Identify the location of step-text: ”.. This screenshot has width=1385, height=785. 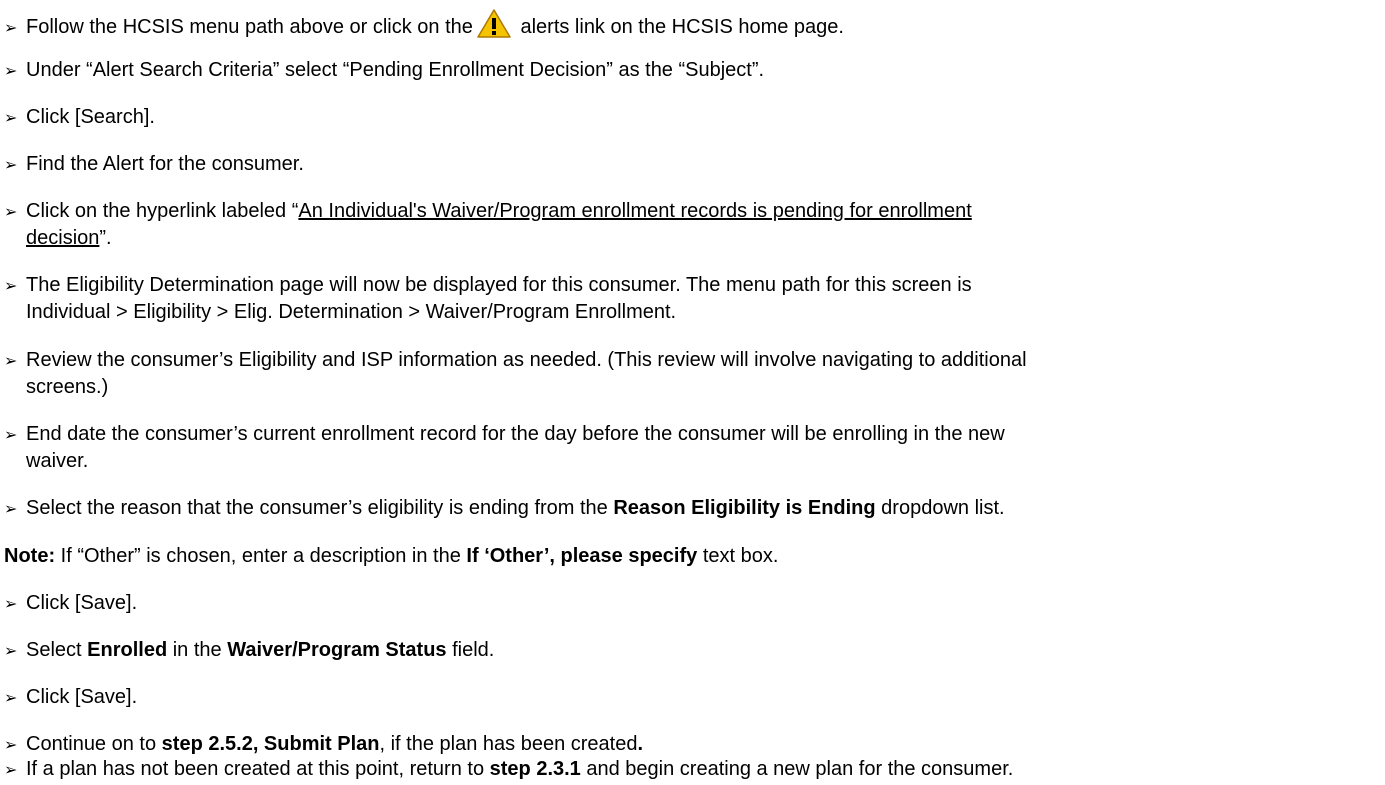
(105, 238).